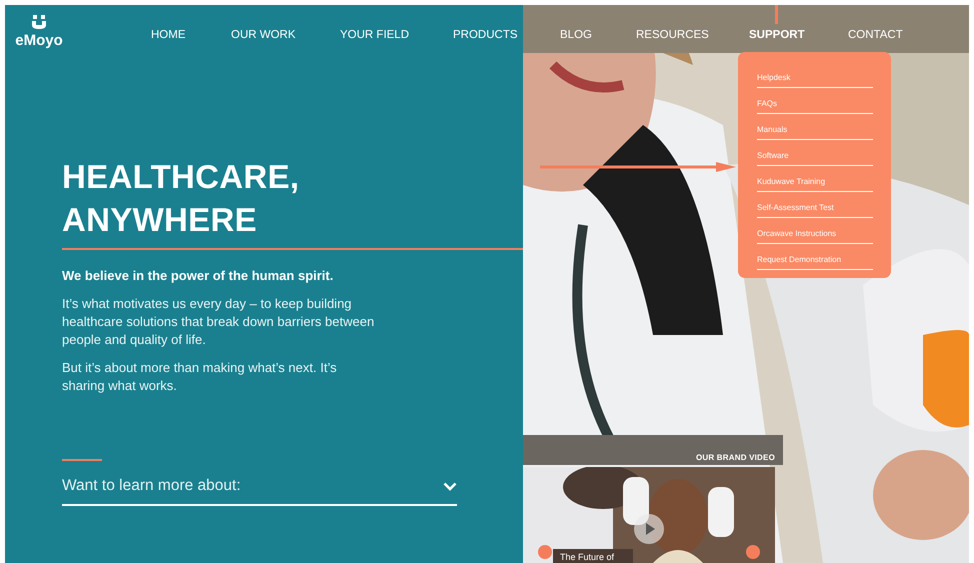 Image resolution: width=974 pixels, height=563 pixels. Describe the element at coordinates (396, 23) in the screenshot. I see `nav-link: YOUR FIELD` at that location.